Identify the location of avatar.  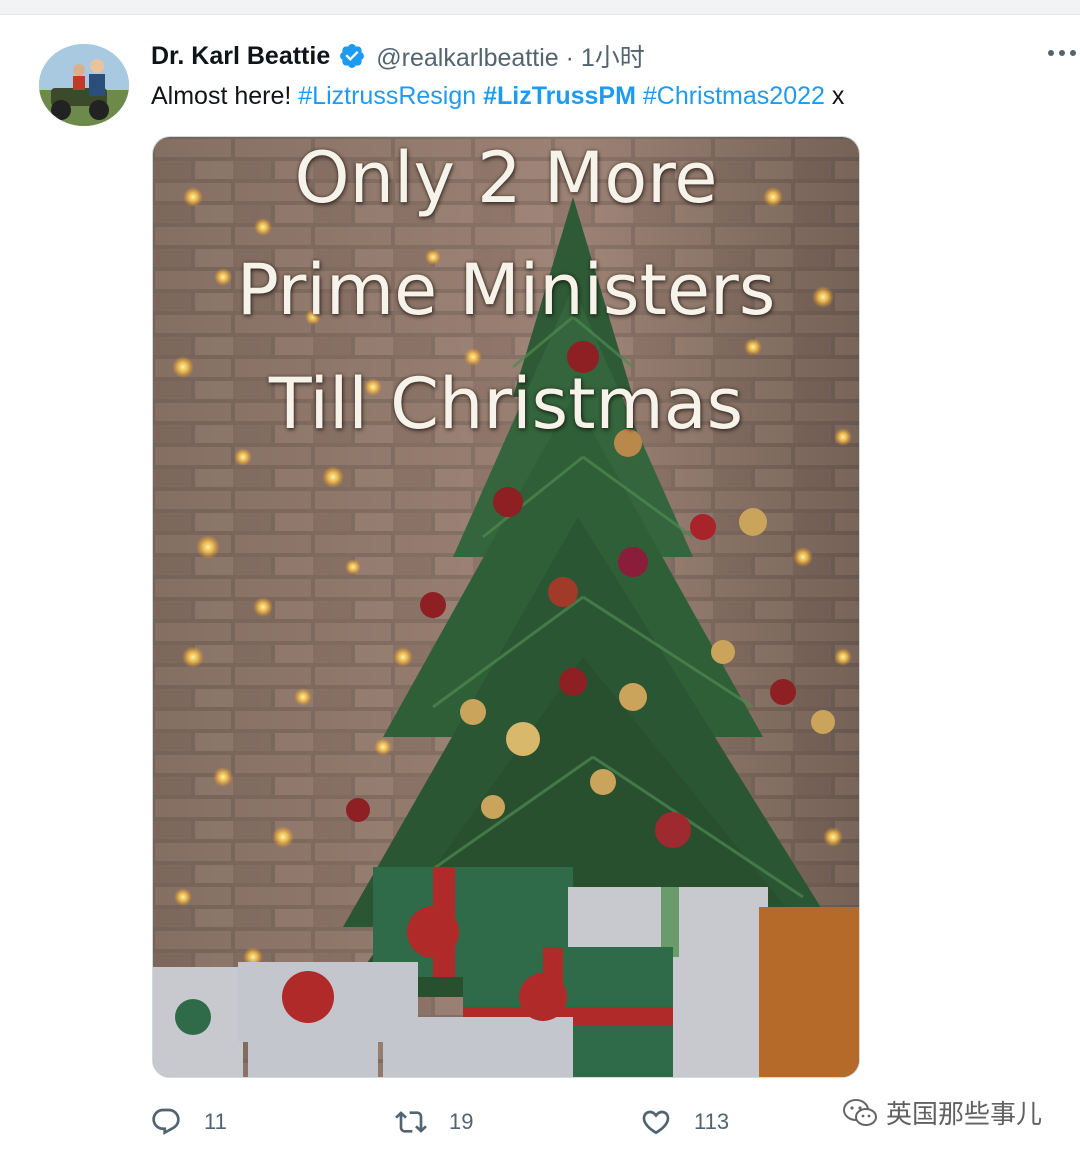
(84, 85).